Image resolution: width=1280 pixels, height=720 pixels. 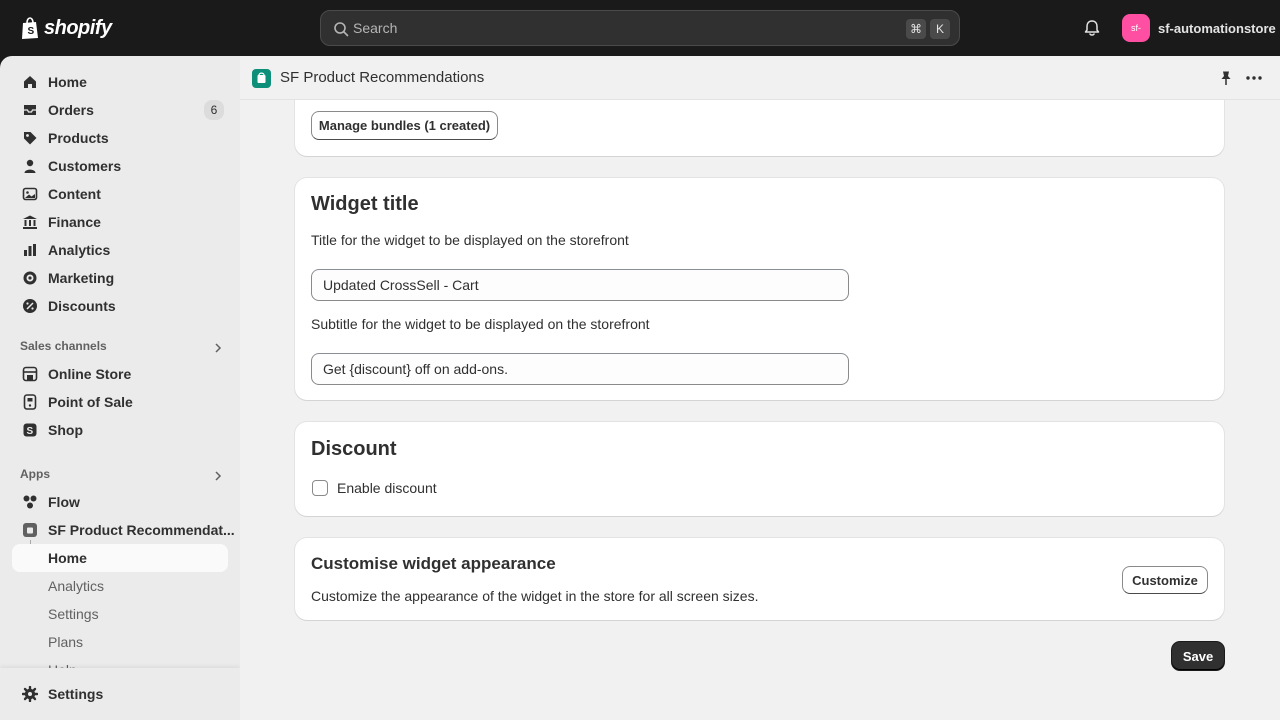 What do you see at coordinates (63, 346) in the screenshot?
I see `sales-channels-heading: Sales channels` at bounding box center [63, 346].